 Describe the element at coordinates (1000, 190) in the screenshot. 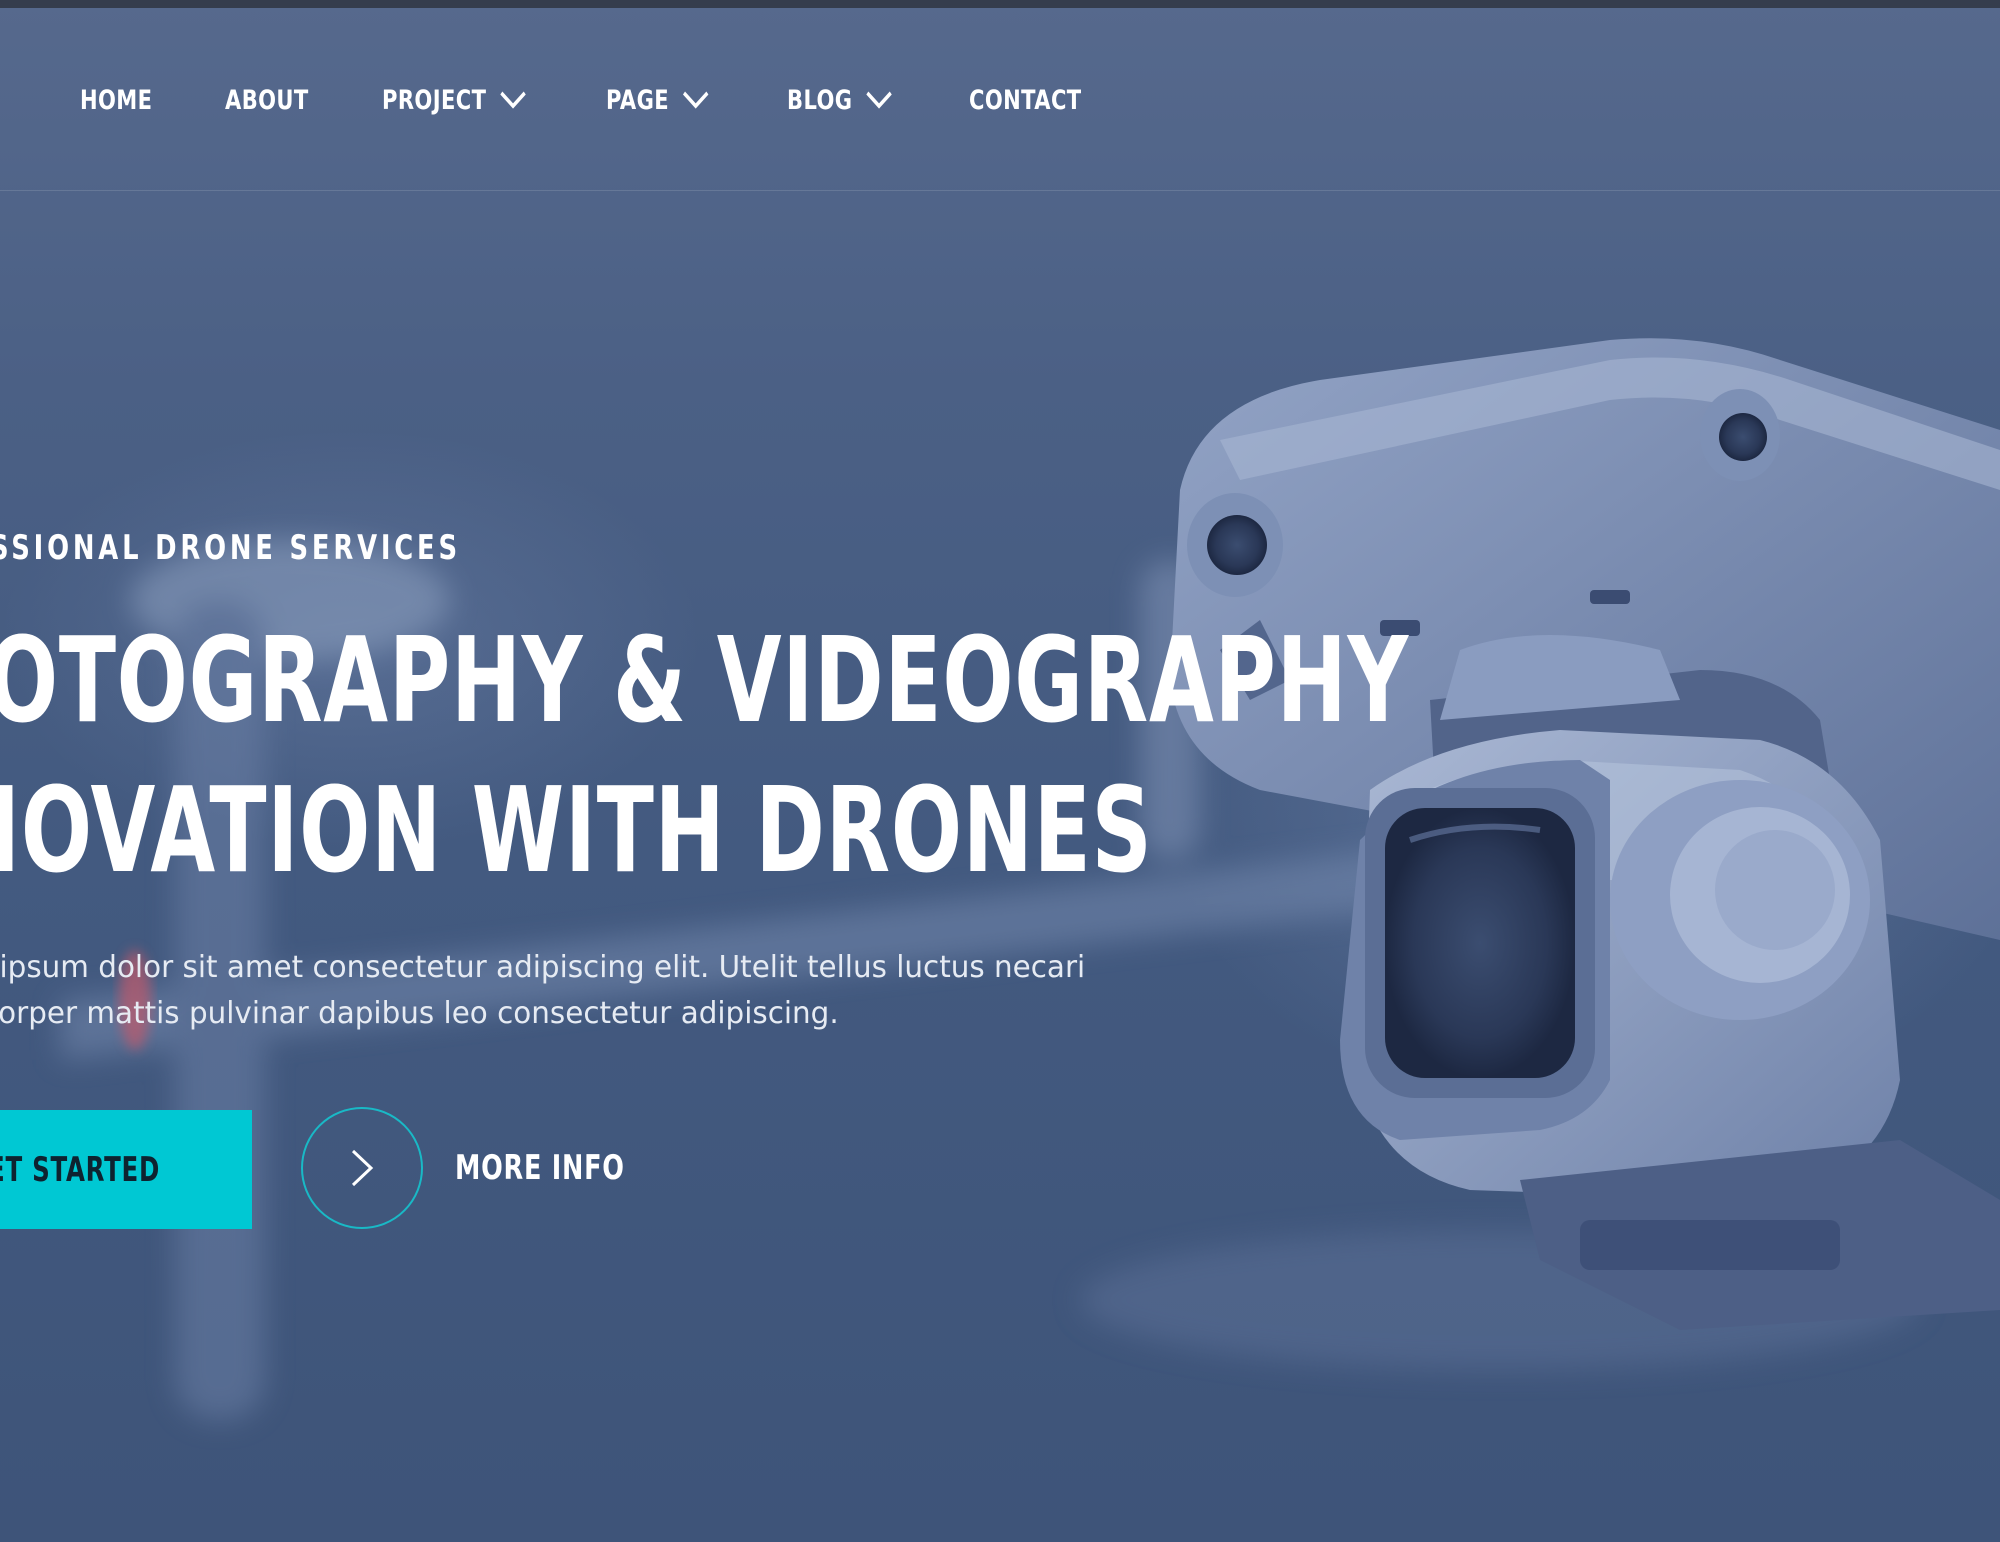

I see `nav-divider` at that location.